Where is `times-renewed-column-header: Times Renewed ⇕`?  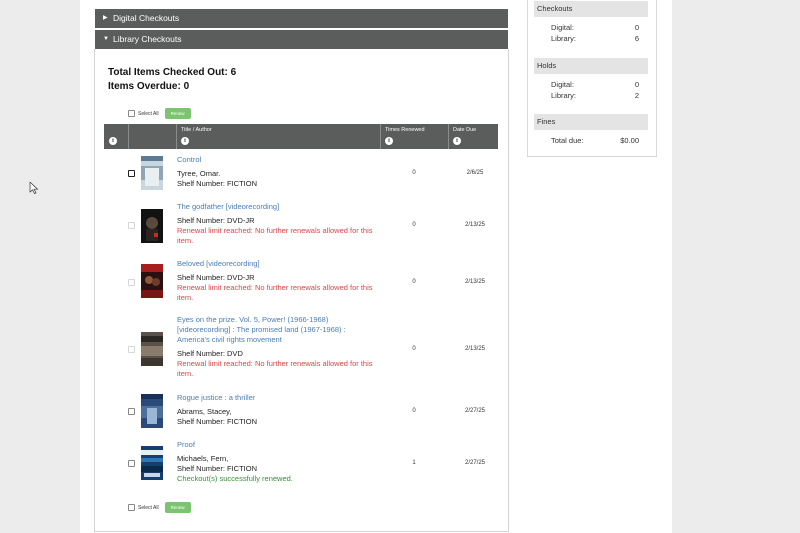 times-renewed-column-header: Times Renewed ⇕ is located at coordinates (414, 136).